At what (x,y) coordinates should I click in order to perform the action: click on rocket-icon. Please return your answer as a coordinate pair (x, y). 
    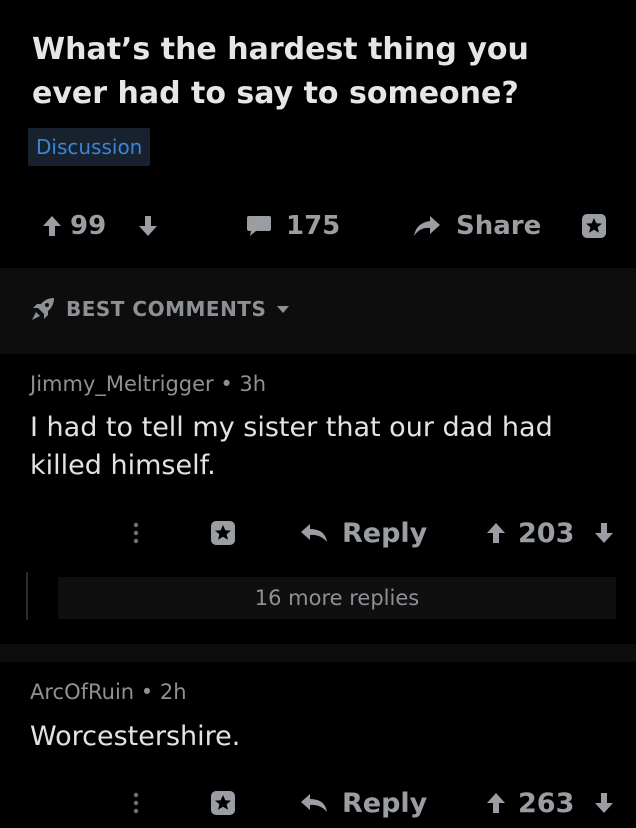
    Looking at the image, I should click on (43, 309).